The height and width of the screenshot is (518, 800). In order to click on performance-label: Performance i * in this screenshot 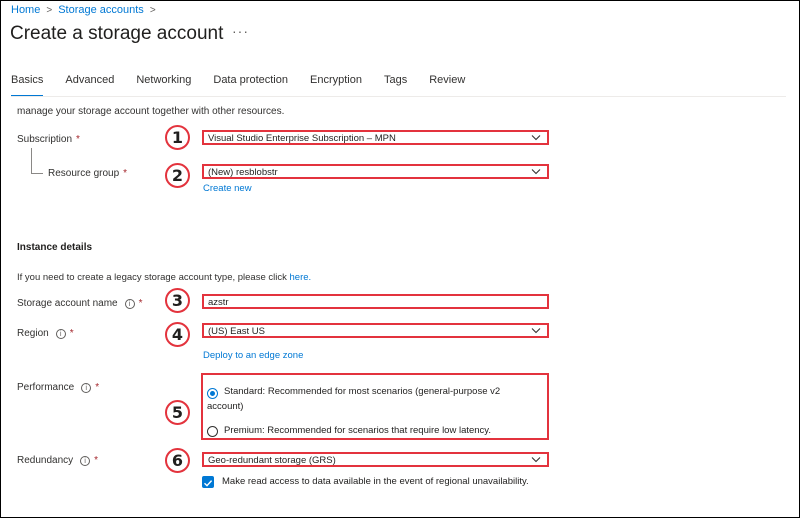, I will do `click(58, 387)`.